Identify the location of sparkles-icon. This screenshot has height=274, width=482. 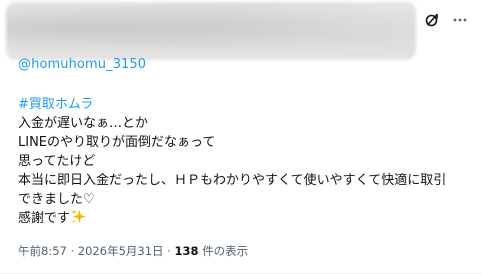
(79, 219).